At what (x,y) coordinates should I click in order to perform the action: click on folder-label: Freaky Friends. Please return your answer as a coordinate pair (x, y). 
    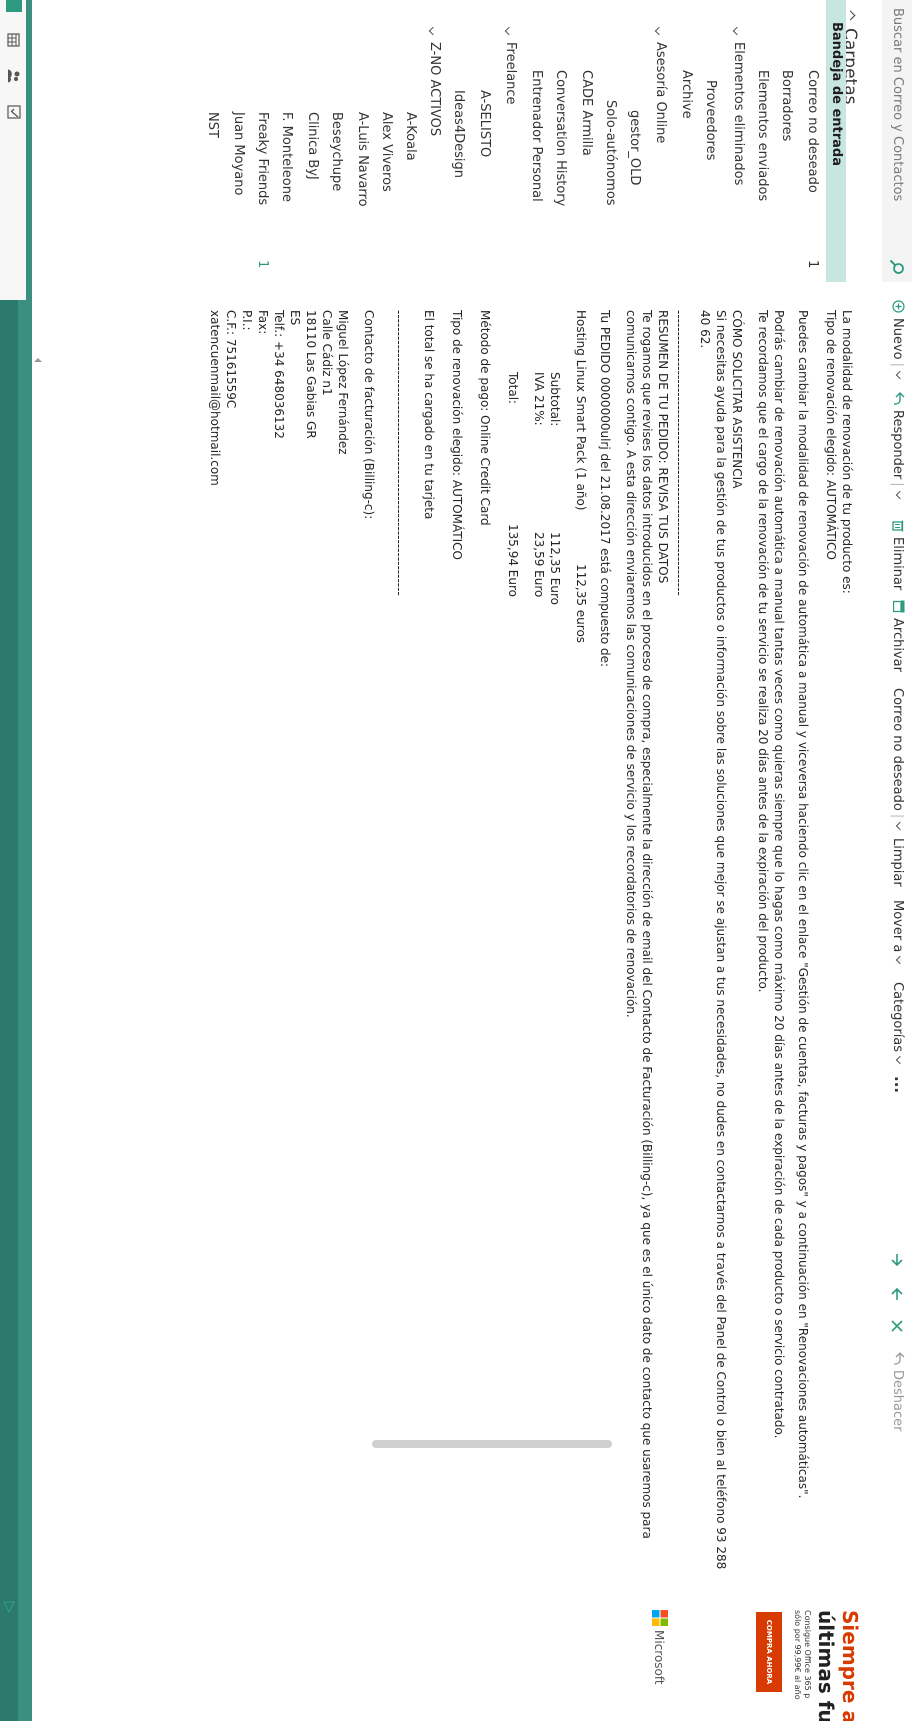
    Looking at the image, I should click on (262, 159).